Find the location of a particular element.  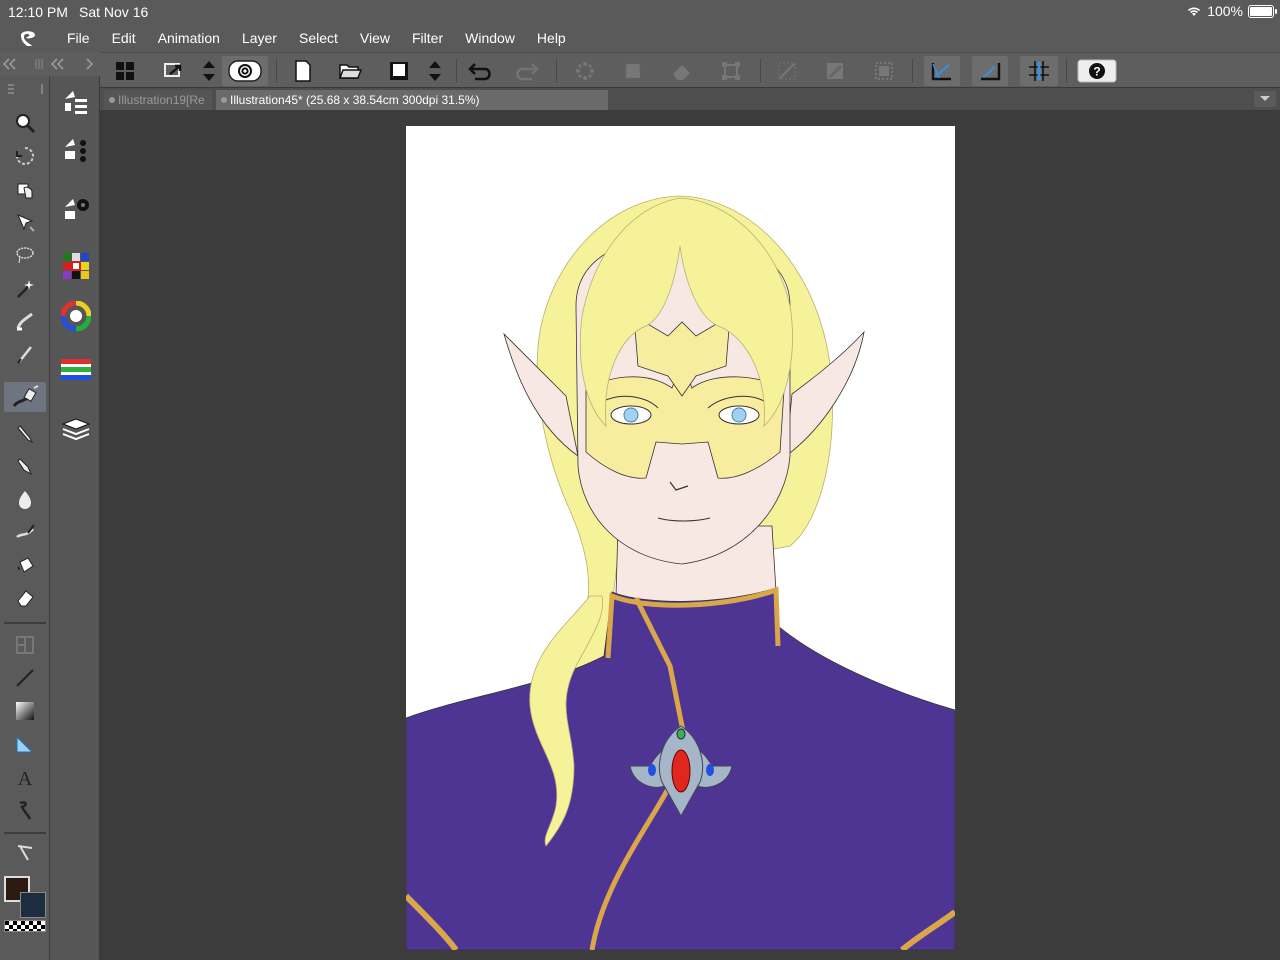

fill-bucket-icon is located at coordinates (25, 565).